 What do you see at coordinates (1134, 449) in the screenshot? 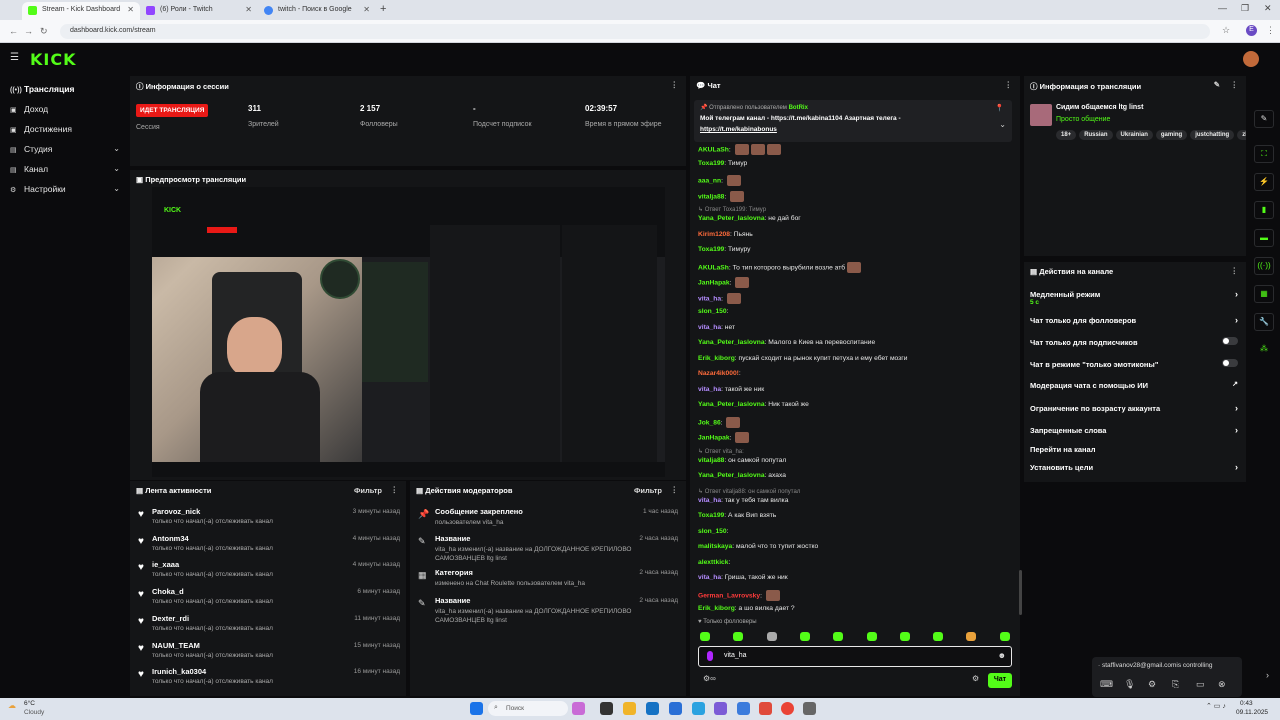
I see `channel-action-item: Перейти на канал` at bounding box center [1134, 449].